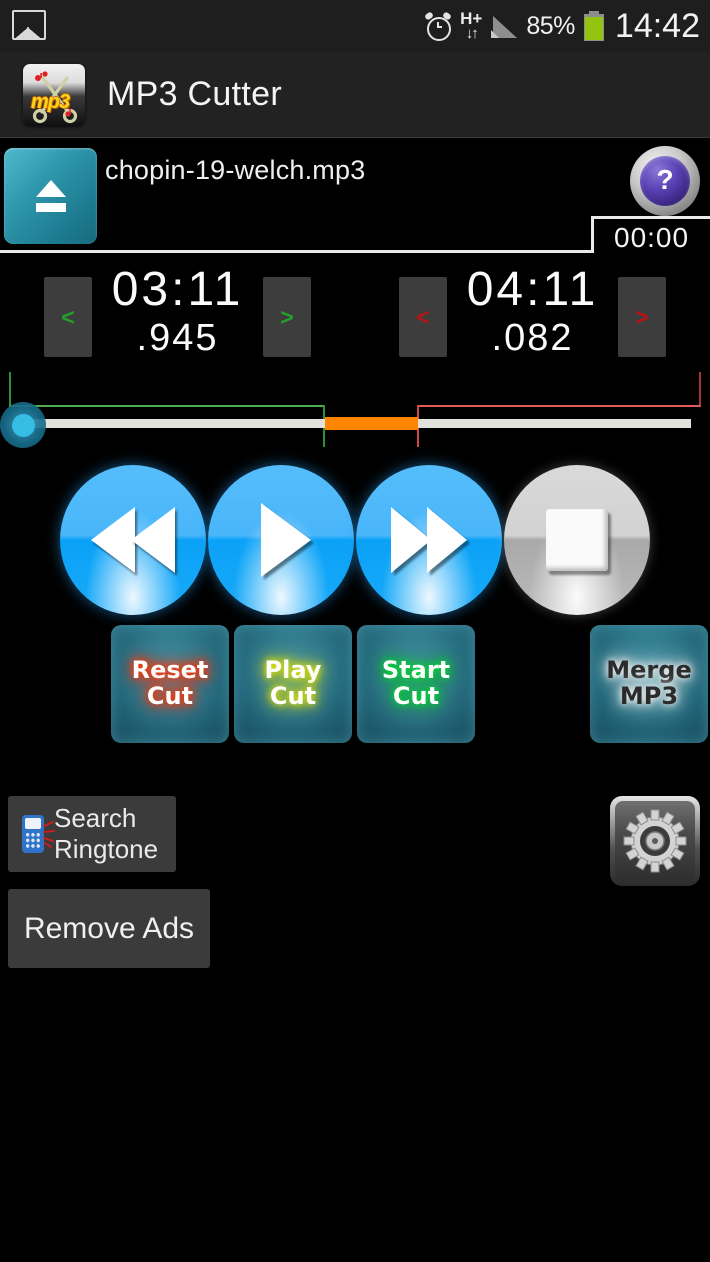  What do you see at coordinates (286, 540) in the screenshot?
I see `play-icon` at bounding box center [286, 540].